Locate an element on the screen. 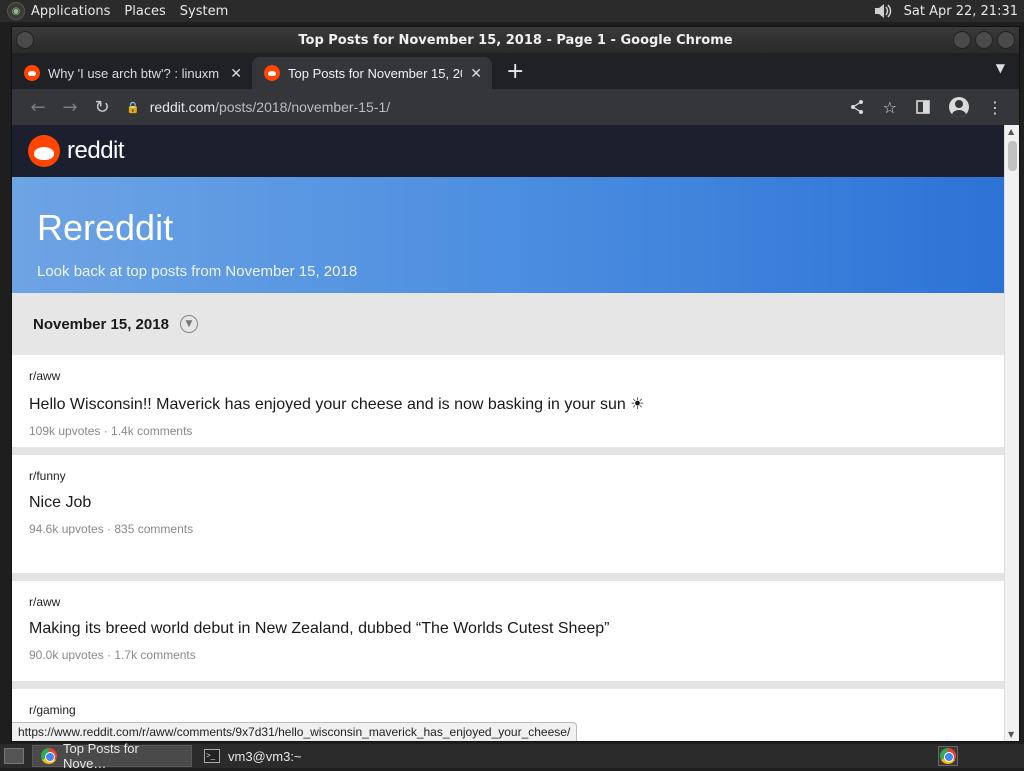 The width and height of the screenshot is (1024, 771). bookmark-star-icon: ☆ is located at coordinates (890, 107).